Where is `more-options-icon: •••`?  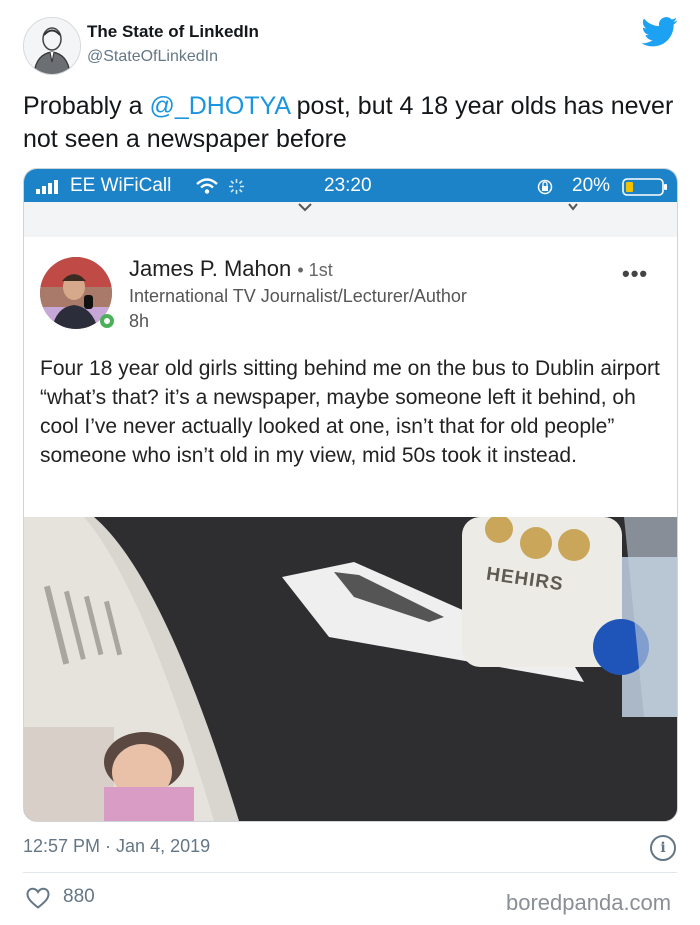
more-options-icon: ••• is located at coordinates (635, 274).